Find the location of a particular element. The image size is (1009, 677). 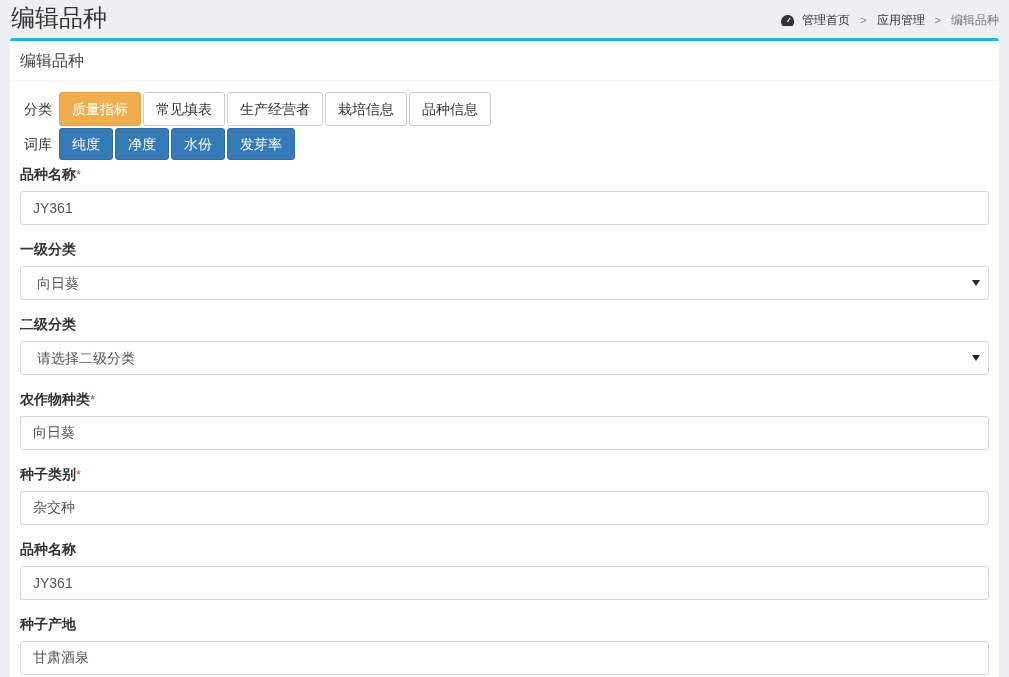

text-field: 甘肃酒泉 is located at coordinates (504, 658).